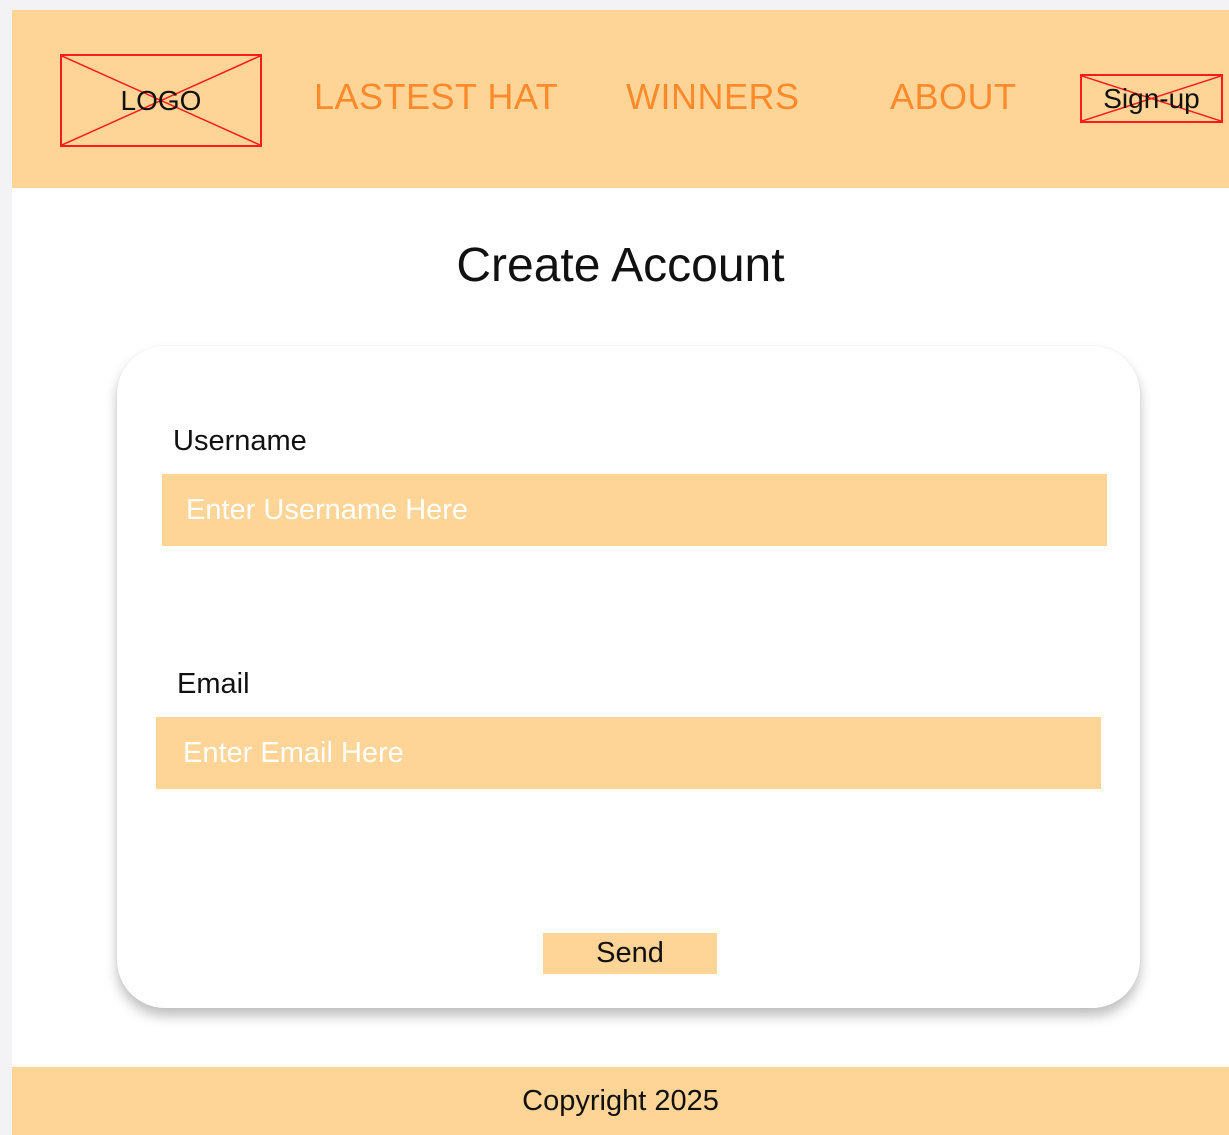 This screenshot has width=1229, height=1135. I want to click on username-label: Username, so click(240, 441).